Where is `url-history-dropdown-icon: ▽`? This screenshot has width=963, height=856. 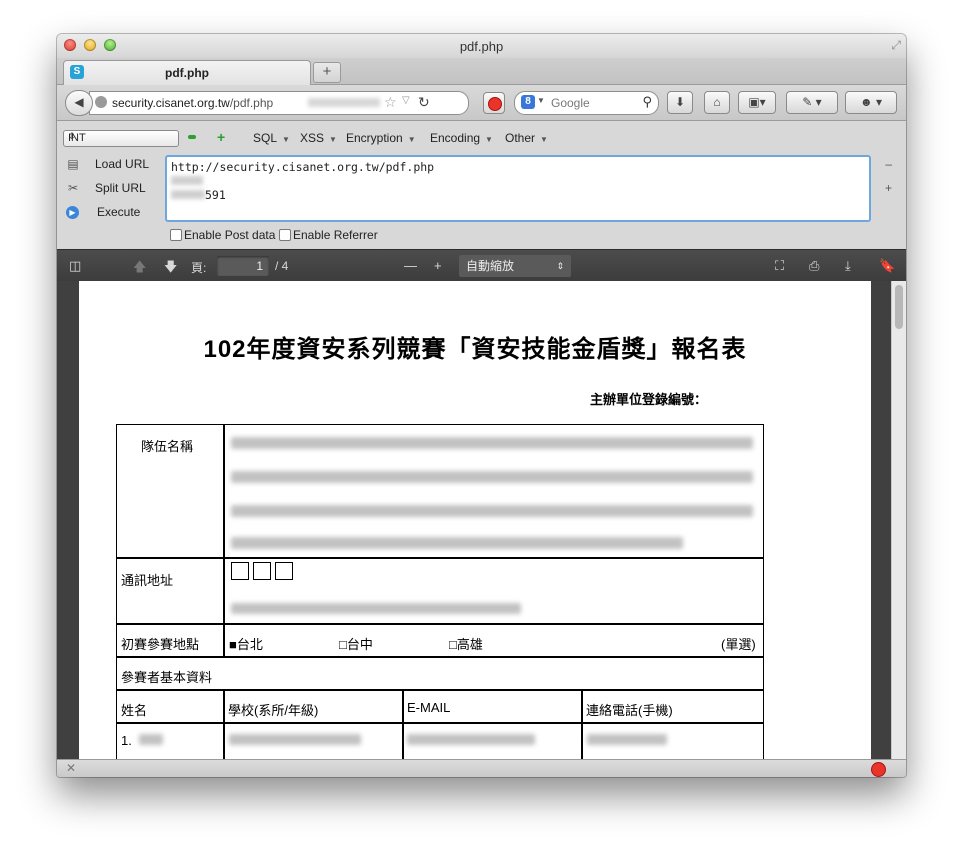
url-history-dropdown-icon: ▽ is located at coordinates (406, 100).